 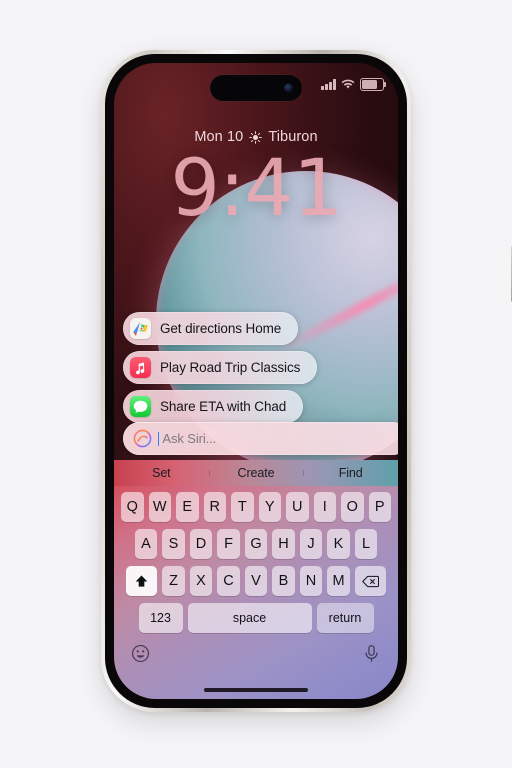 What do you see at coordinates (242, 507) in the screenshot?
I see `key-t: T` at bounding box center [242, 507].